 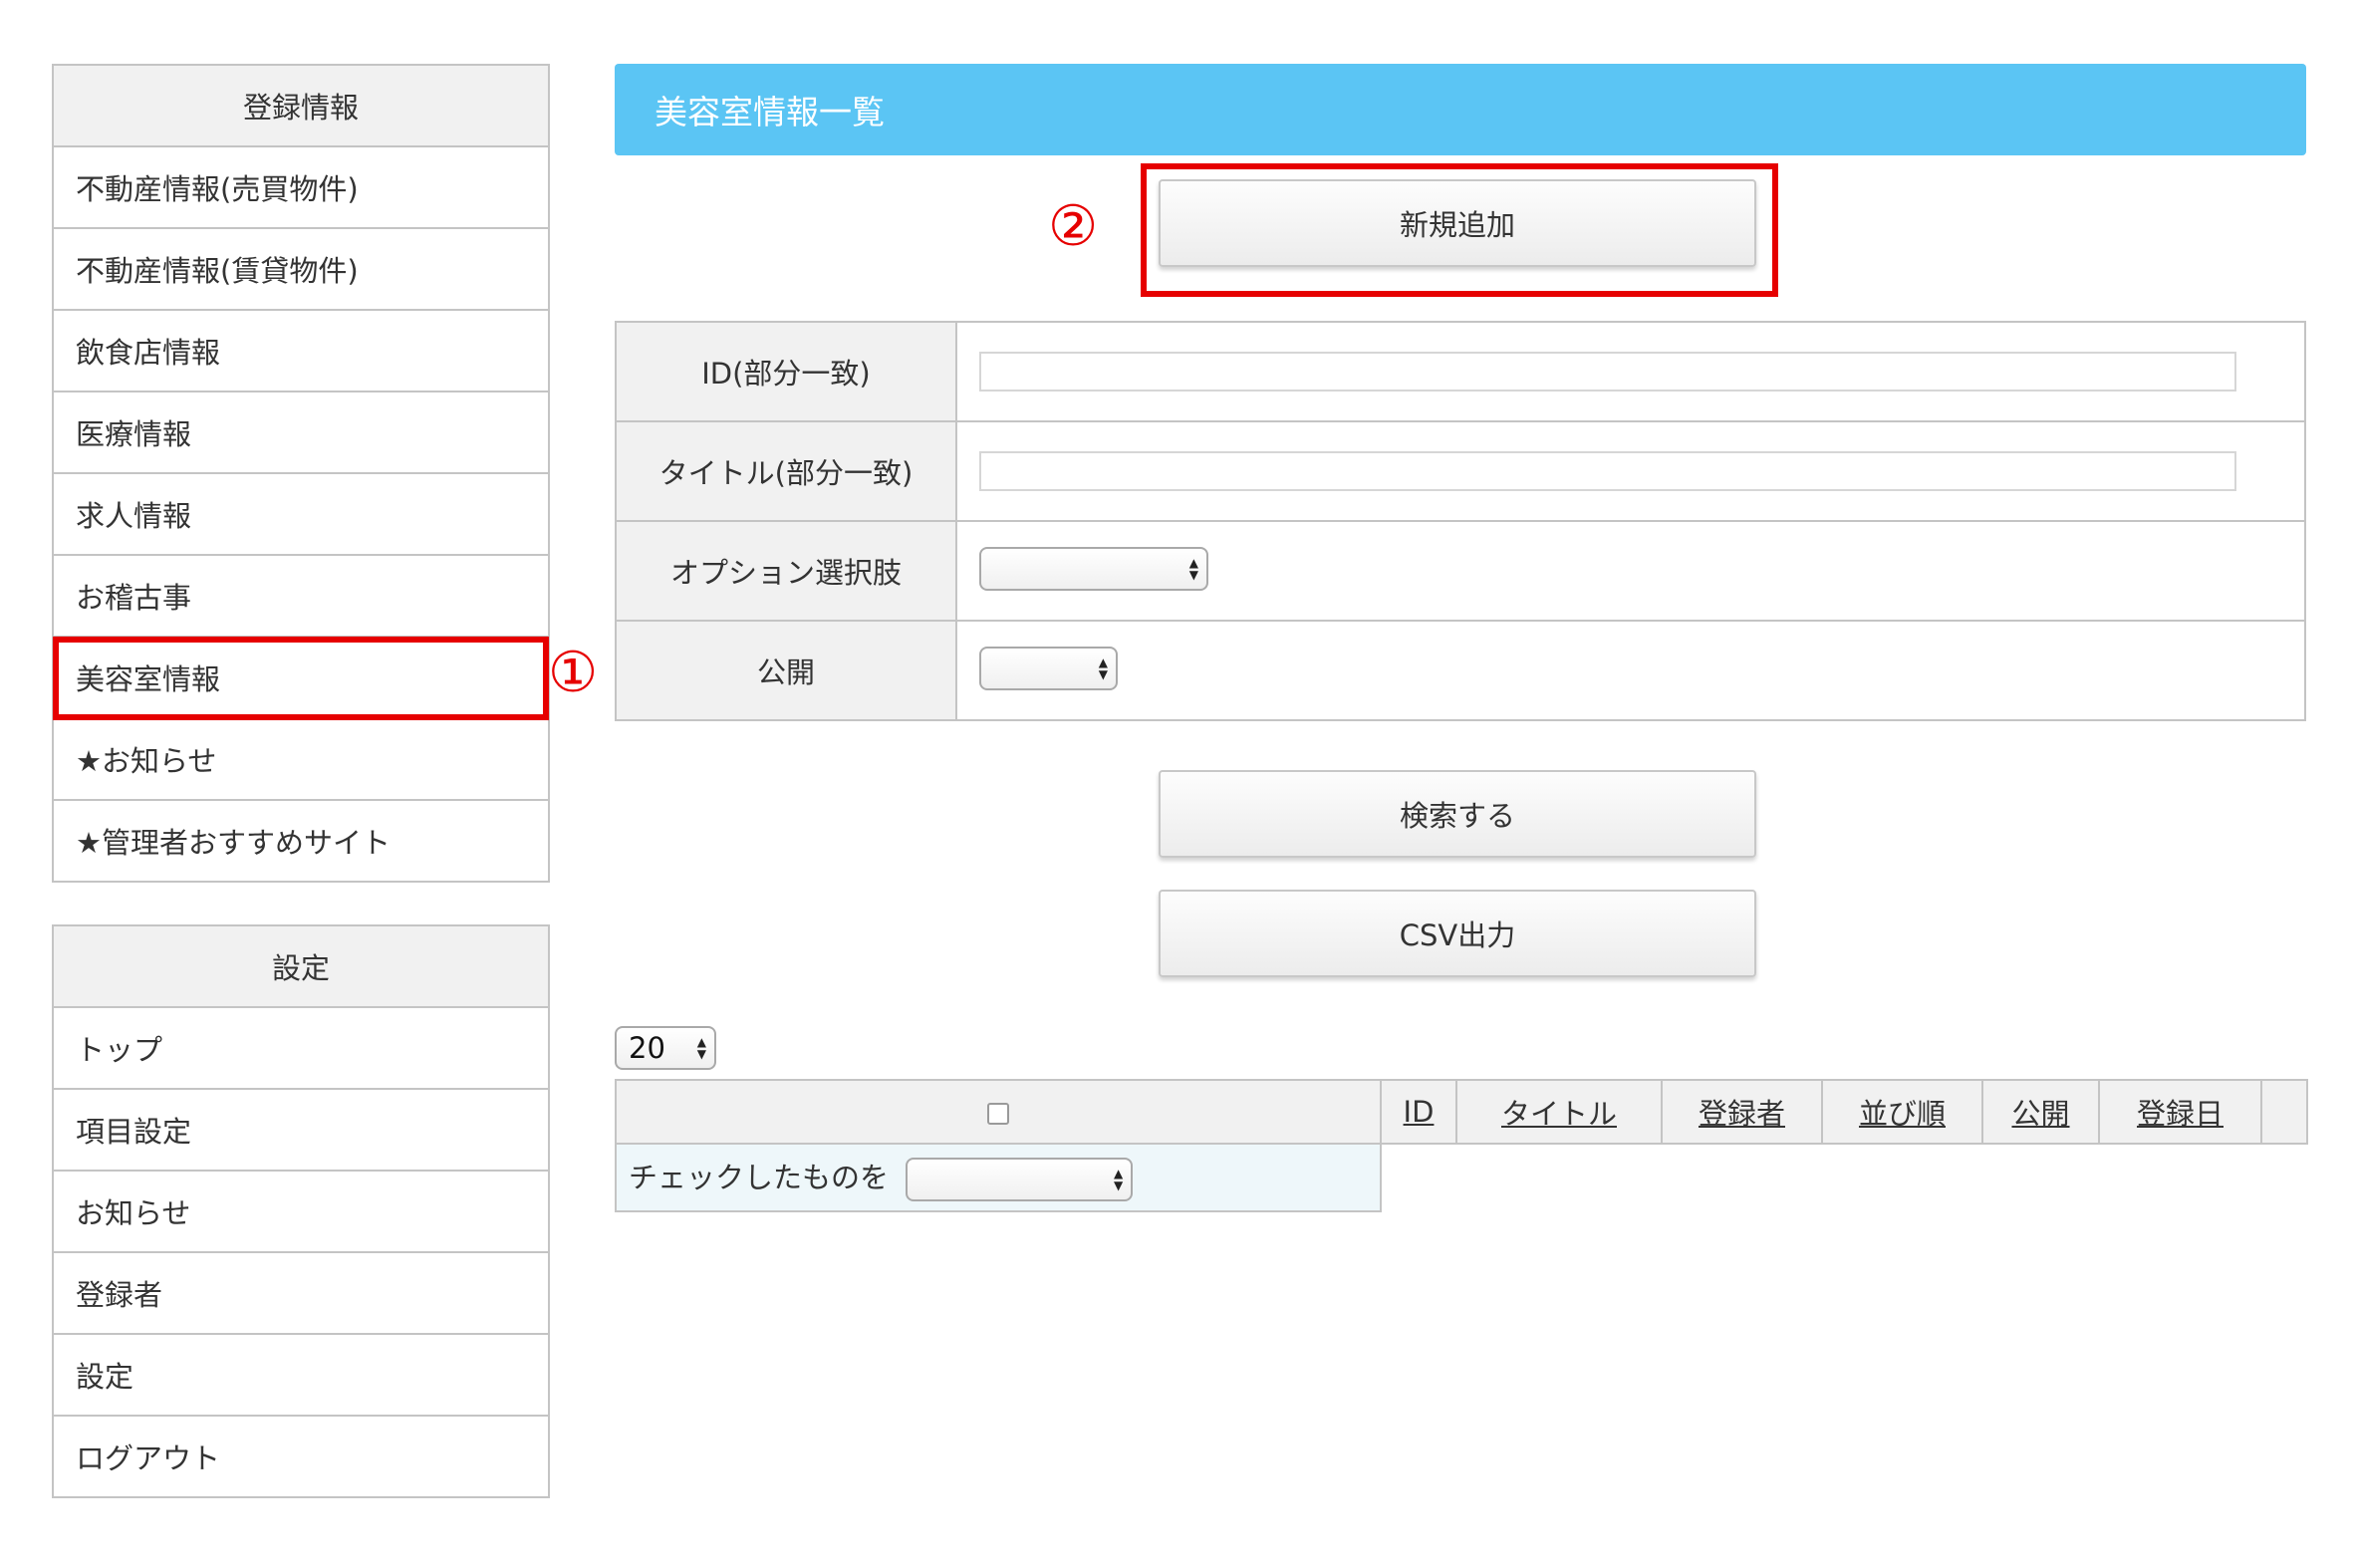 I want to click on sidebar-item-realestate-rent: 不動産情報(賃貸物件), so click(x=301, y=270).